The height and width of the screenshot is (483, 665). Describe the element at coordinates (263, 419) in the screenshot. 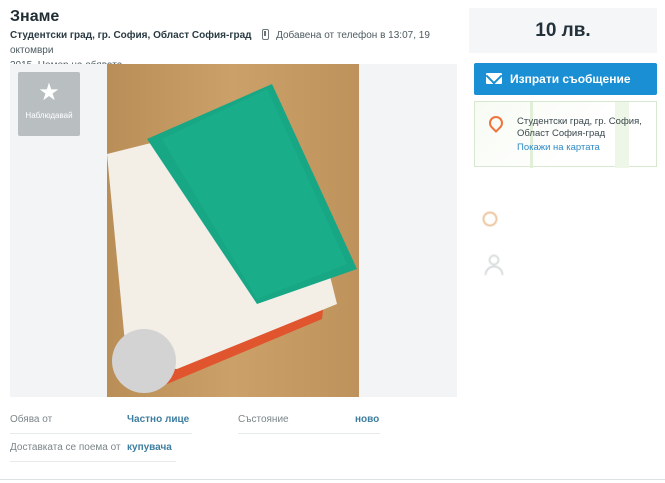

I see `detail-label: Състояние` at that location.